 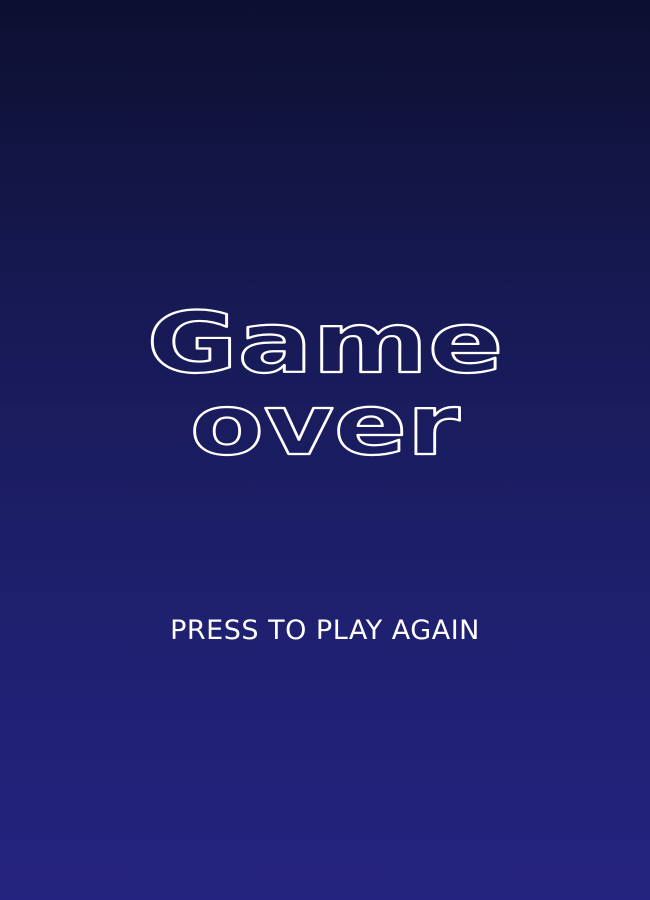 What do you see at coordinates (325, 425) in the screenshot?
I see `title-line-over: over` at bounding box center [325, 425].